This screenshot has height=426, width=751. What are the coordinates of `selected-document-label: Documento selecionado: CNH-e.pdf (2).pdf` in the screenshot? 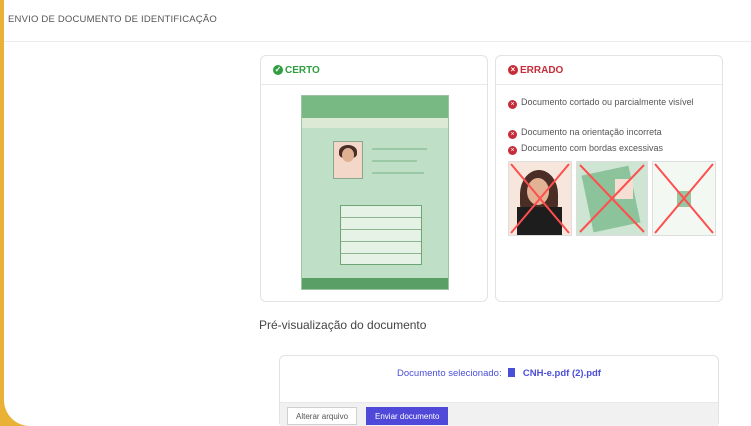 It's located at (499, 373).